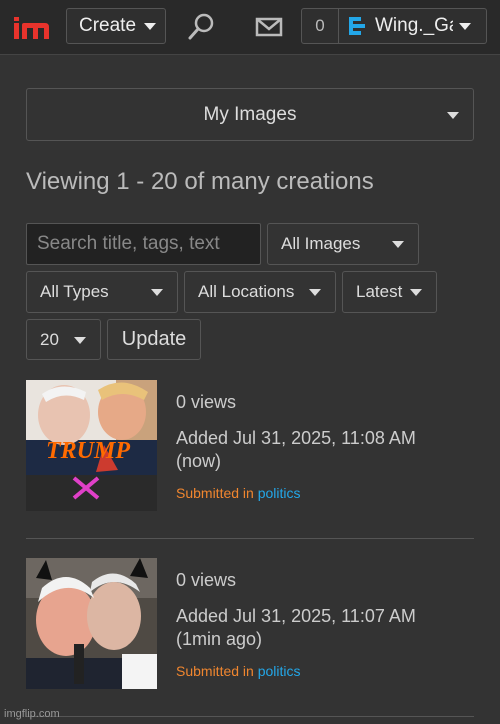 The image size is (500, 724). I want to click on my-images-dropdown: My Images, so click(250, 114).